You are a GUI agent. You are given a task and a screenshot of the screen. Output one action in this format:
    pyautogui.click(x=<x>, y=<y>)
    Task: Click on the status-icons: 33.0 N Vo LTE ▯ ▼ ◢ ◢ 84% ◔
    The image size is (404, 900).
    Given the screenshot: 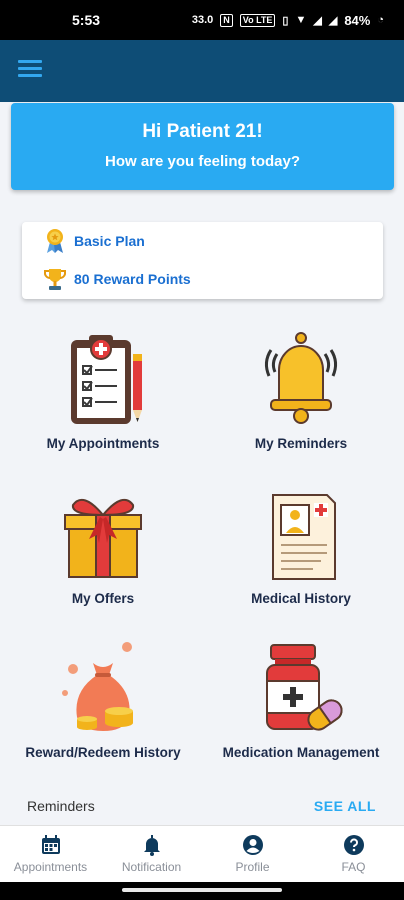 What is the action you would take?
    pyautogui.click(x=288, y=20)
    